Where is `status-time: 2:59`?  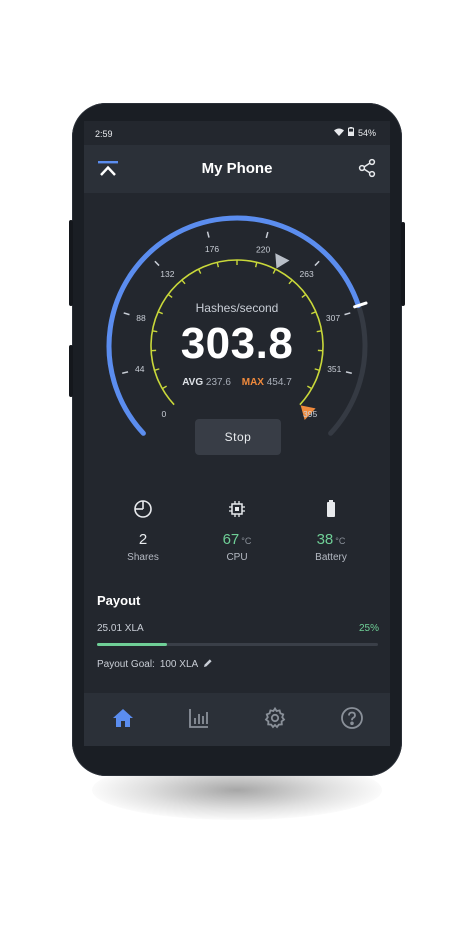
status-time: 2:59 is located at coordinates (104, 134).